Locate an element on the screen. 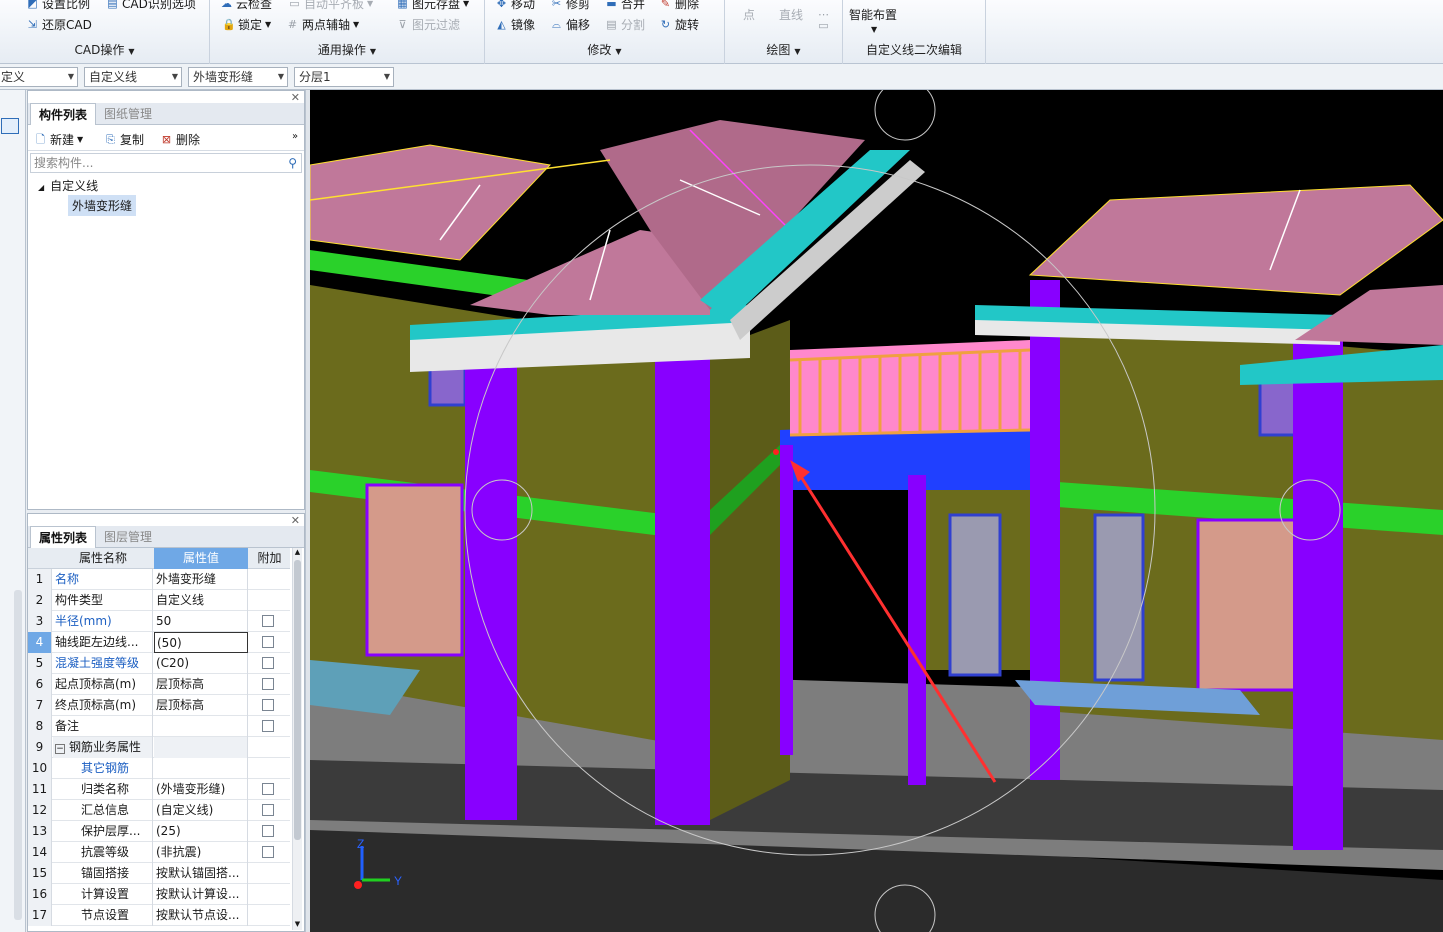 This screenshot has height=932, width=1443. property-row: 3 半径(mm) 50 is located at coordinates (159, 621).